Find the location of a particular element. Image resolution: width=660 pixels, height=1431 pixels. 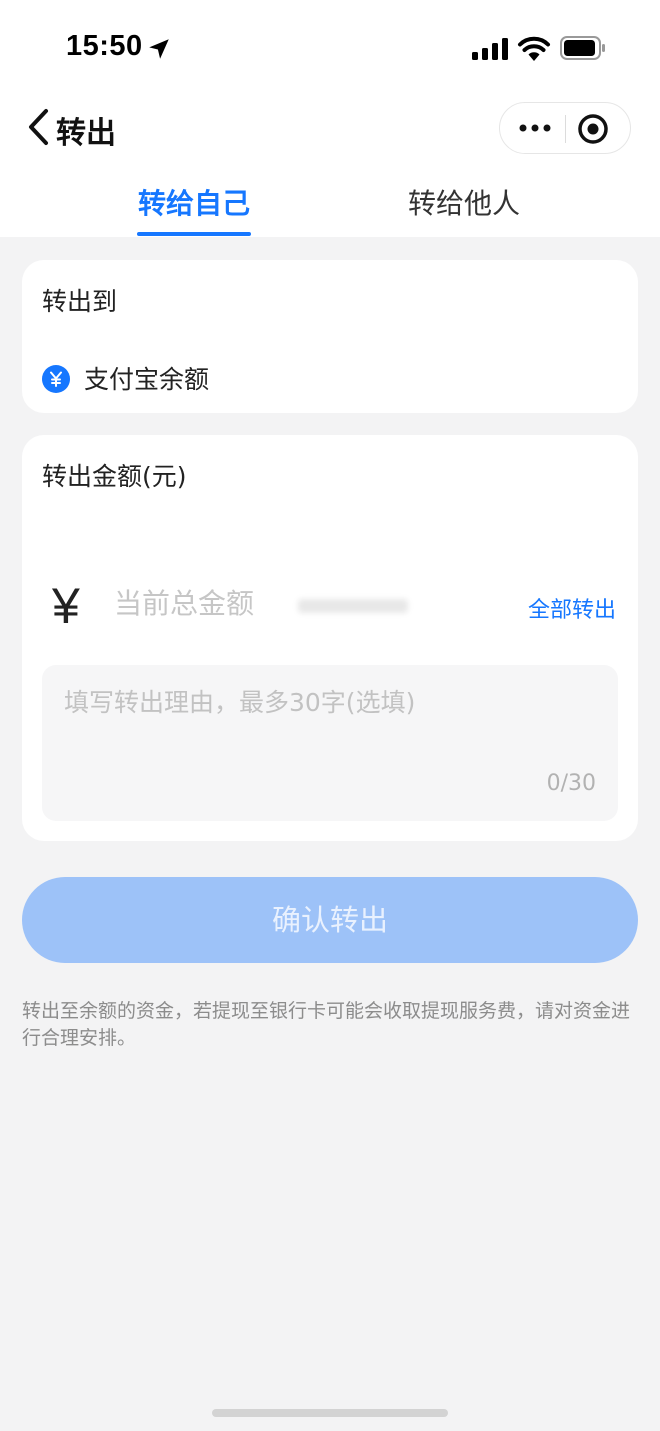

home-indicator is located at coordinates (330, 1413).